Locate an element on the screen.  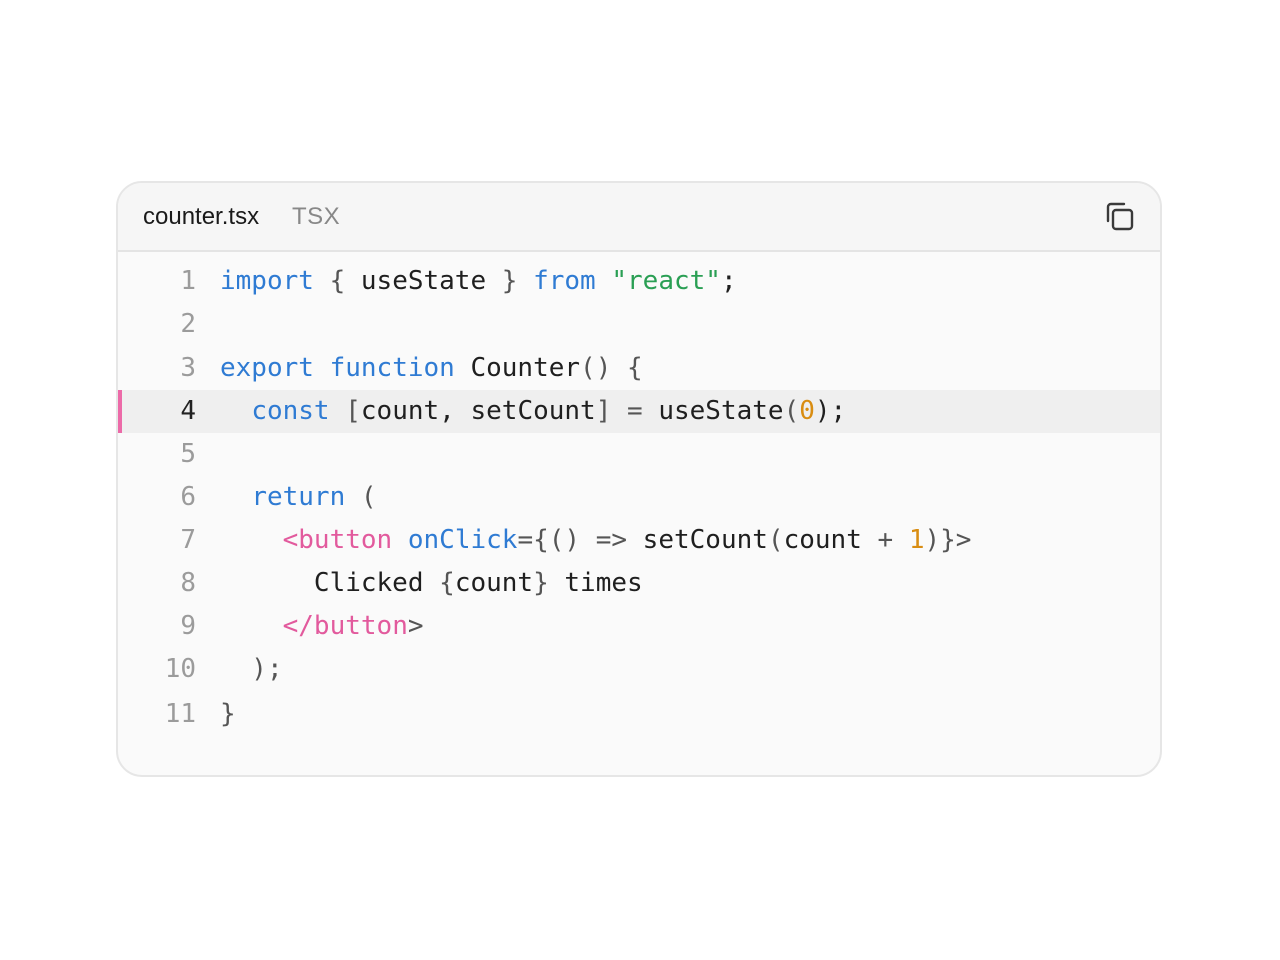
code-text: import { useState } from "react"; is located at coordinates (478, 281).